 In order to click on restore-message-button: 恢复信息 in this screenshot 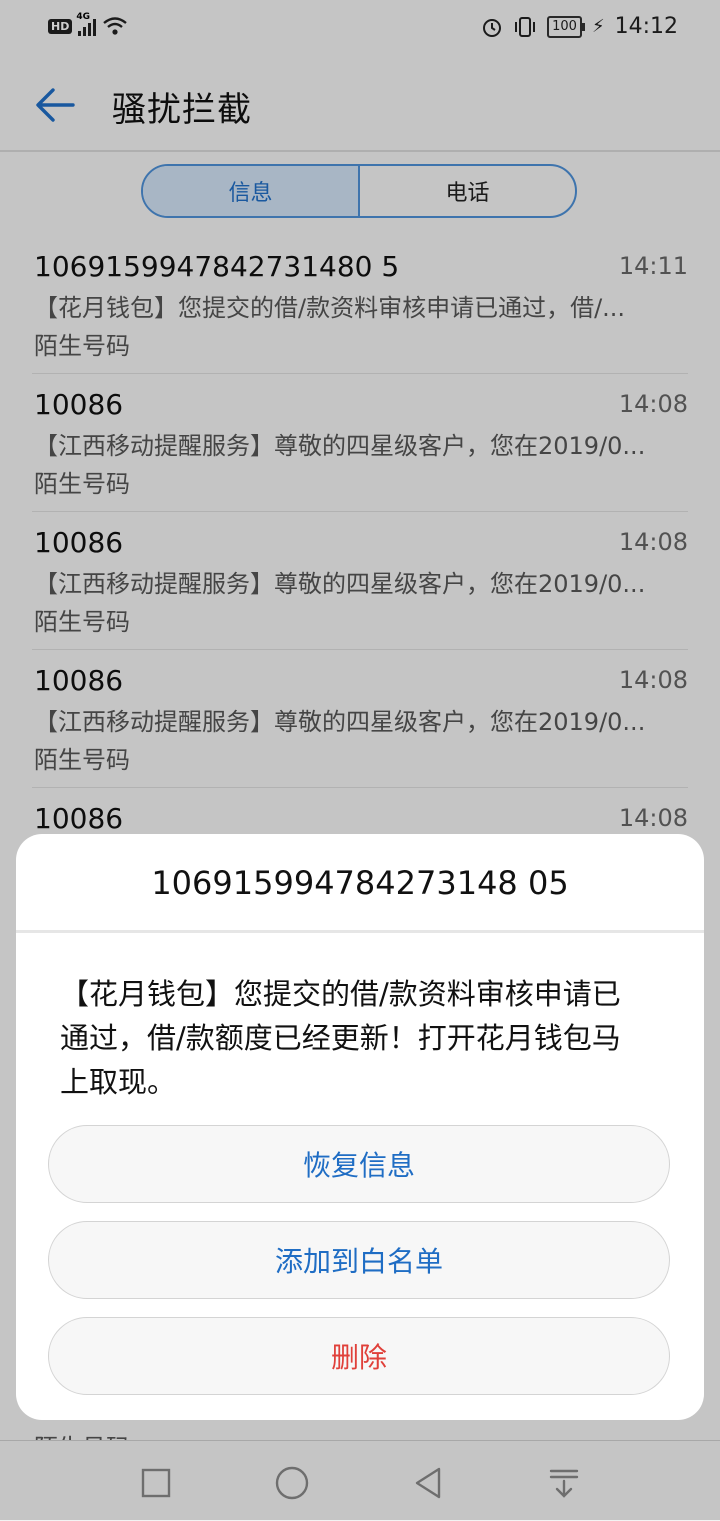, I will do `click(359, 1164)`.